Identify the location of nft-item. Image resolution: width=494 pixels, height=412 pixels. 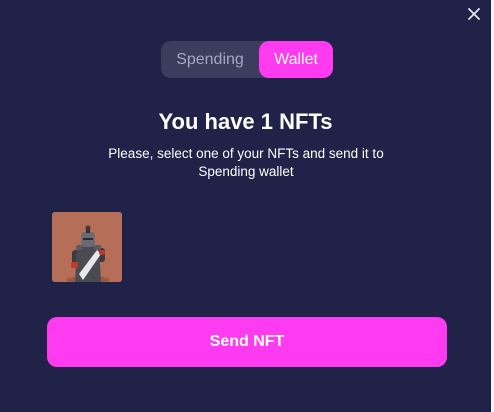
(87, 247).